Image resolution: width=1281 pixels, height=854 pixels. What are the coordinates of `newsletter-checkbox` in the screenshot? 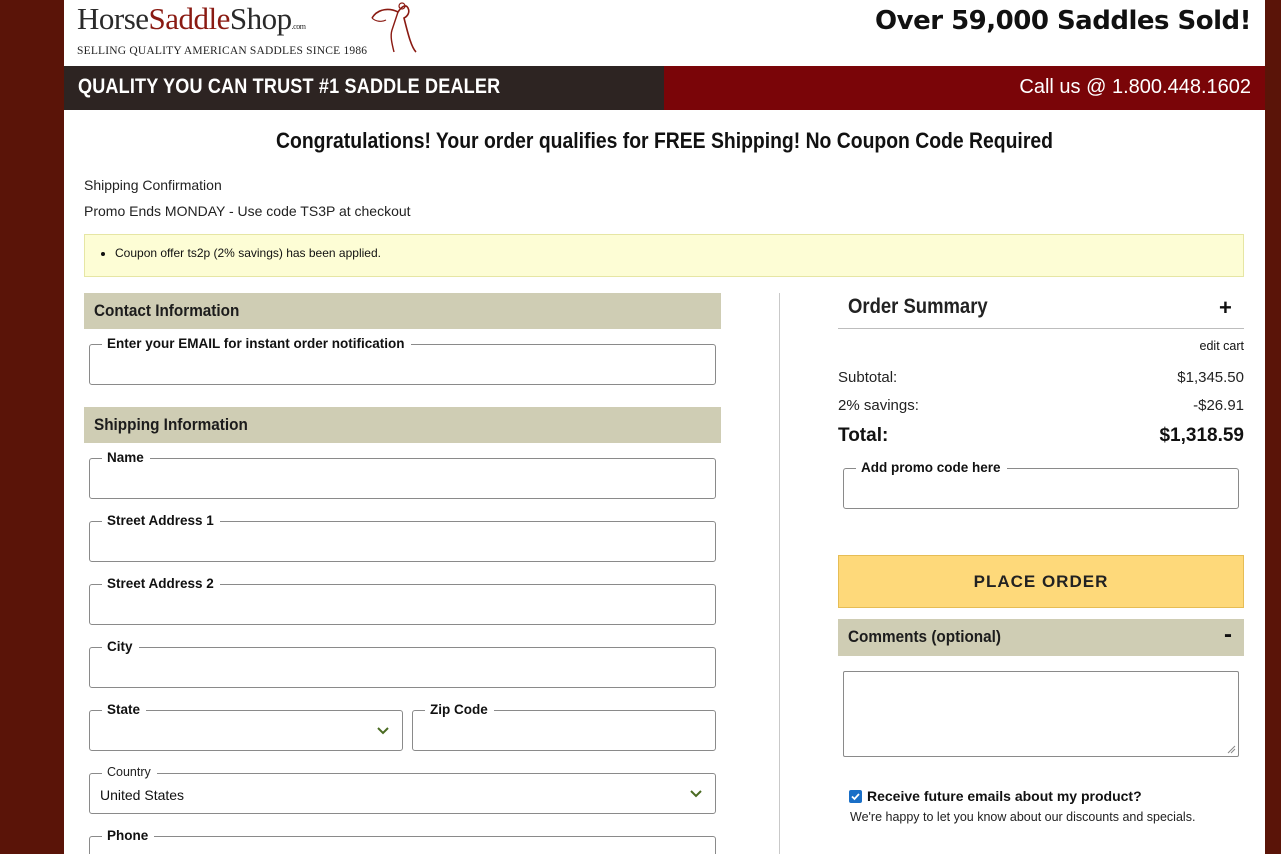 It's located at (855, 796).